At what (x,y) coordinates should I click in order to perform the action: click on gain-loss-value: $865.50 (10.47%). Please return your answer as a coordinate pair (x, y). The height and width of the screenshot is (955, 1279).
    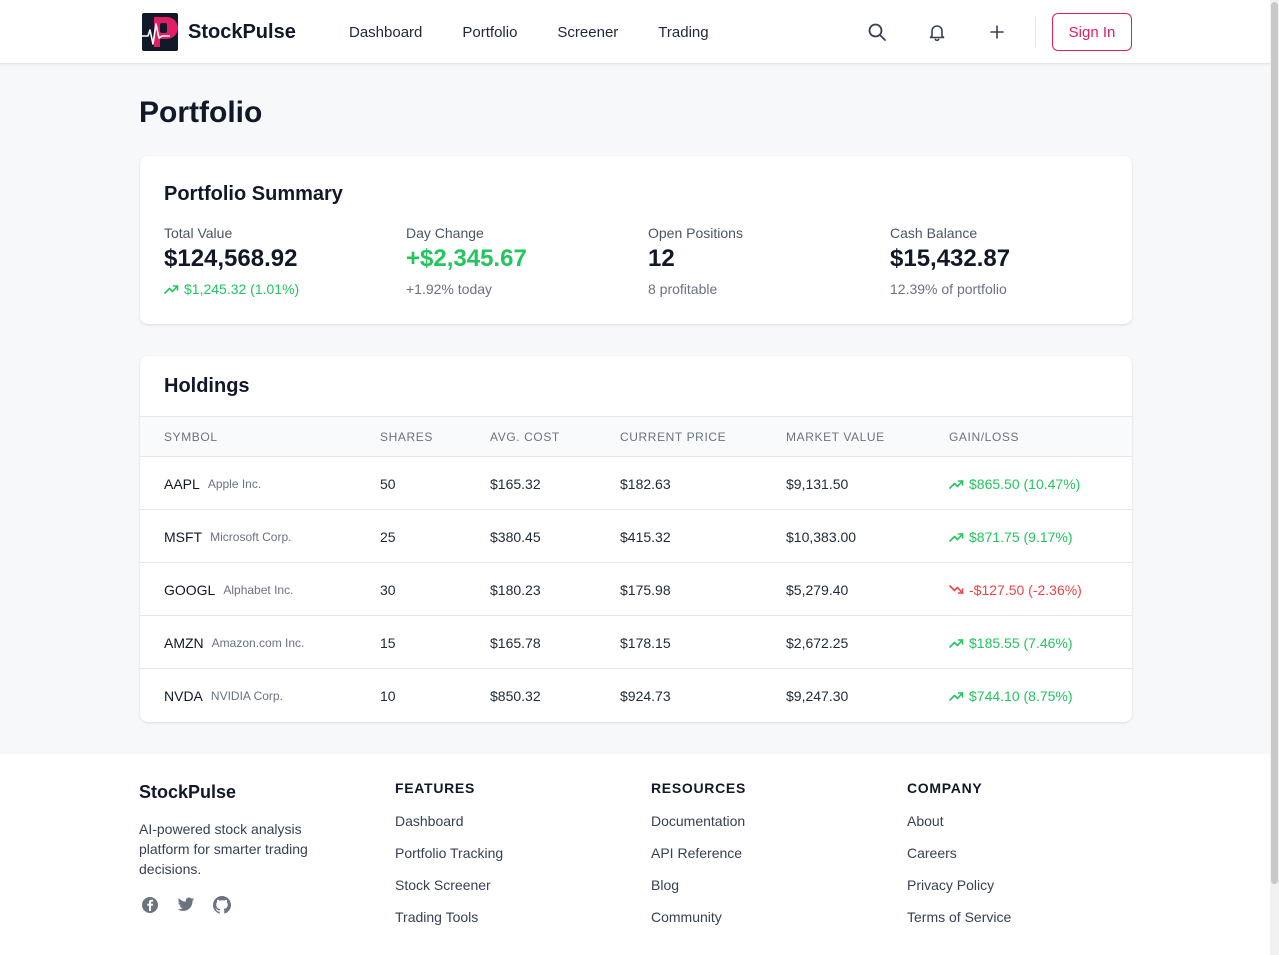
    Looking at the image, I should click on (1025, 483).